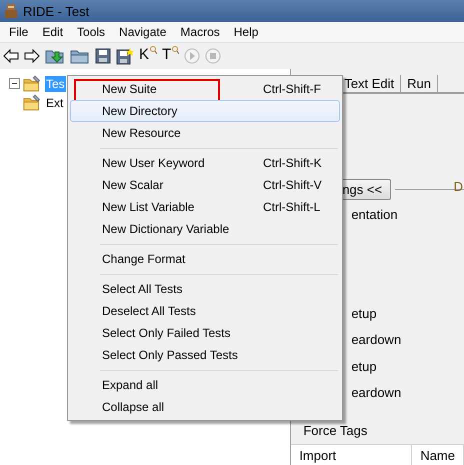 The image size is (464, 465). Describe the element at coordinates (80, 56) in the screenshot. I see `folder-icon` at that location.